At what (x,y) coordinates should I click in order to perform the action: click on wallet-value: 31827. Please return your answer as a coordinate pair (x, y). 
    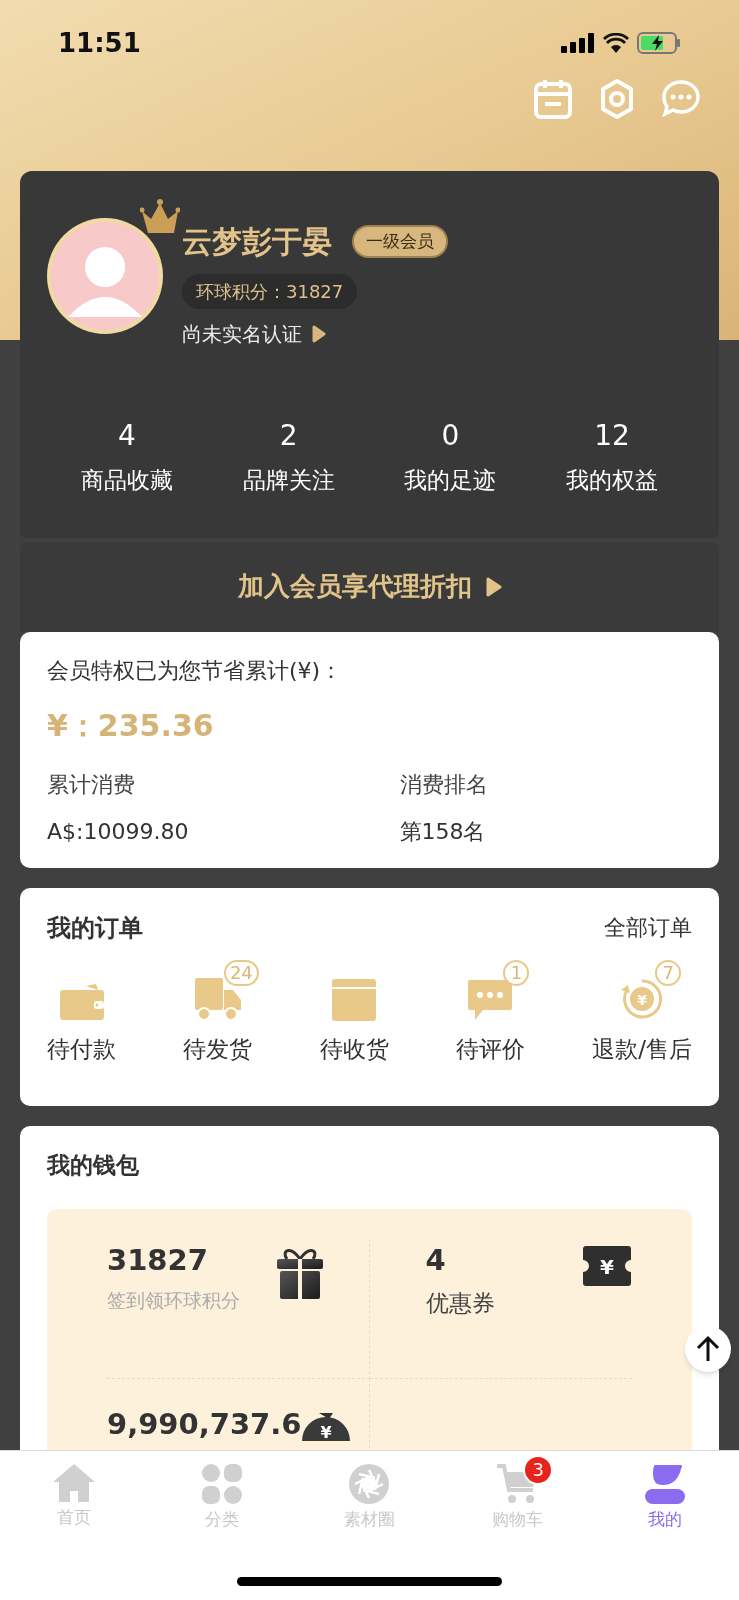
    Looking at the image, I should click on (158, 1260).